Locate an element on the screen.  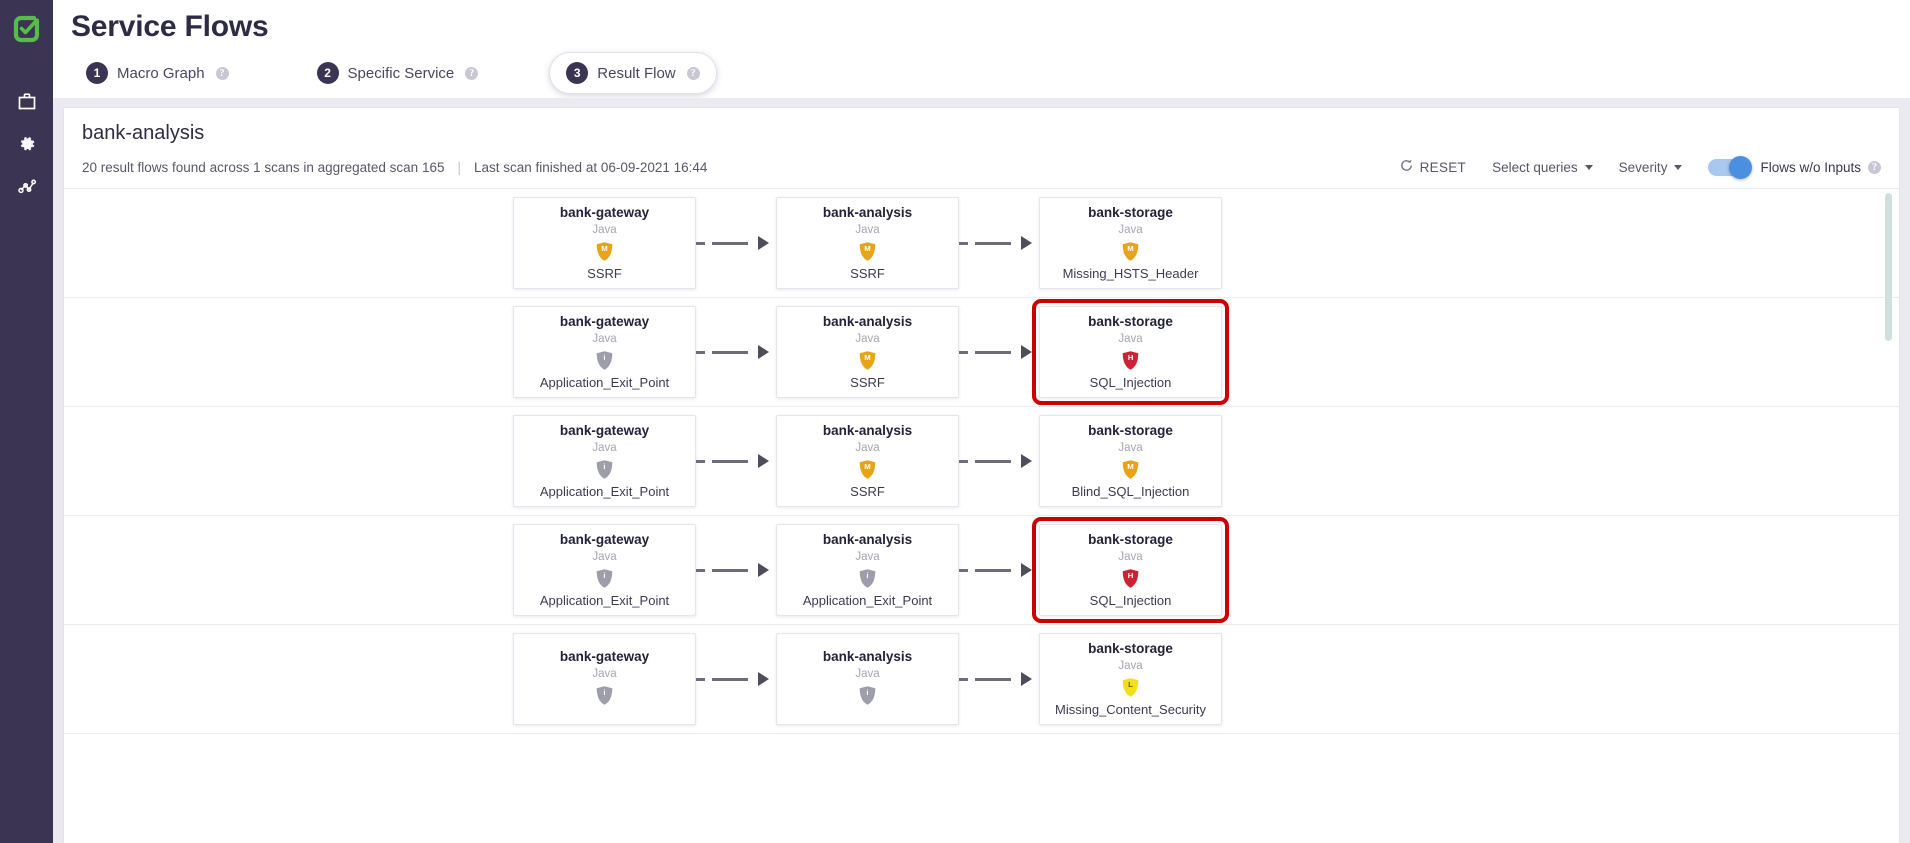
step-number: 2 is located at coordinates (327, 73).